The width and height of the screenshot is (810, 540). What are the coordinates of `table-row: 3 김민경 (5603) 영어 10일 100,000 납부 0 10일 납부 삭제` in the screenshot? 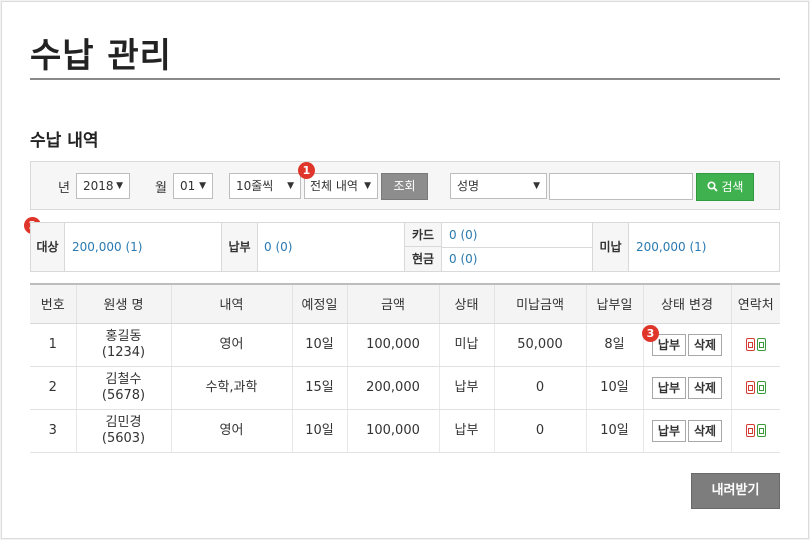 It's located at (405, 431).